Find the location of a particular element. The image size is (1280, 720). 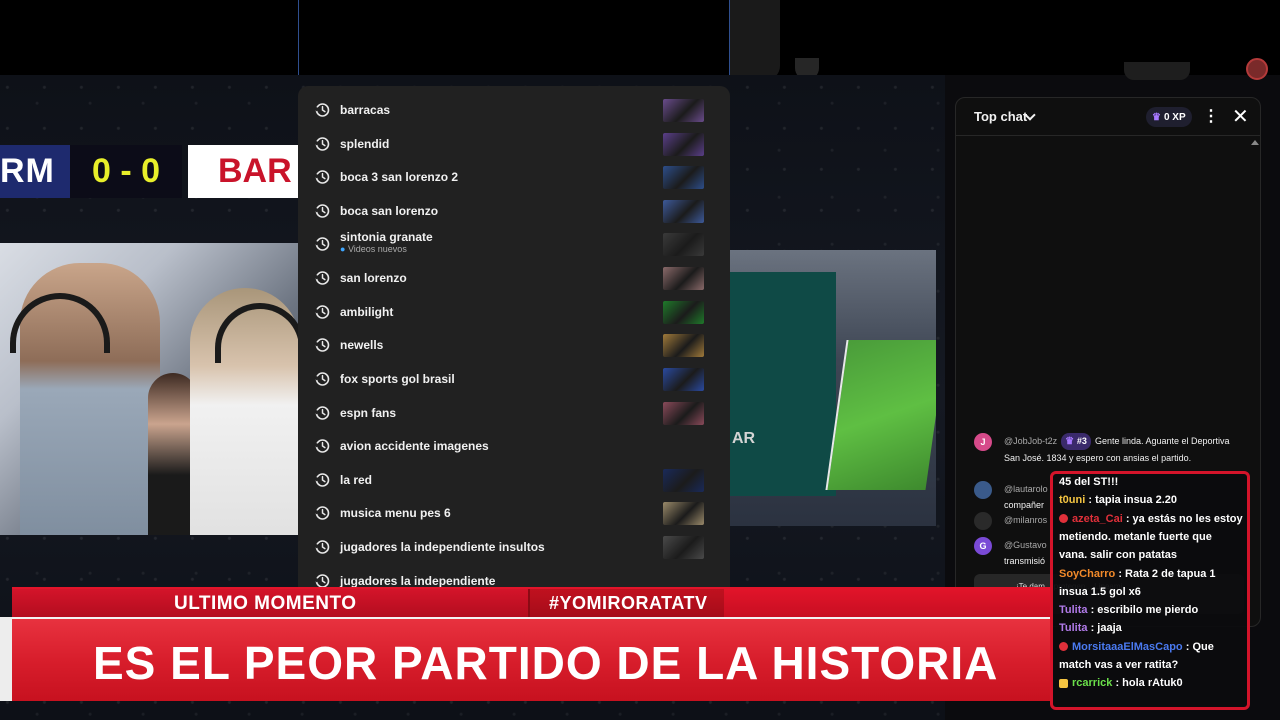

webcam-feed is located at coordinates (149, 389).